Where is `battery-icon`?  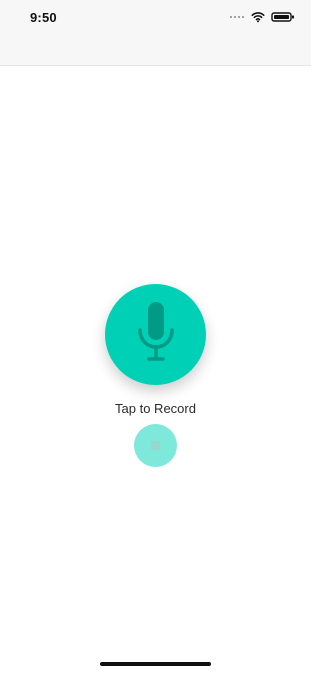
battery-icon is located at coordinates (283, 17).